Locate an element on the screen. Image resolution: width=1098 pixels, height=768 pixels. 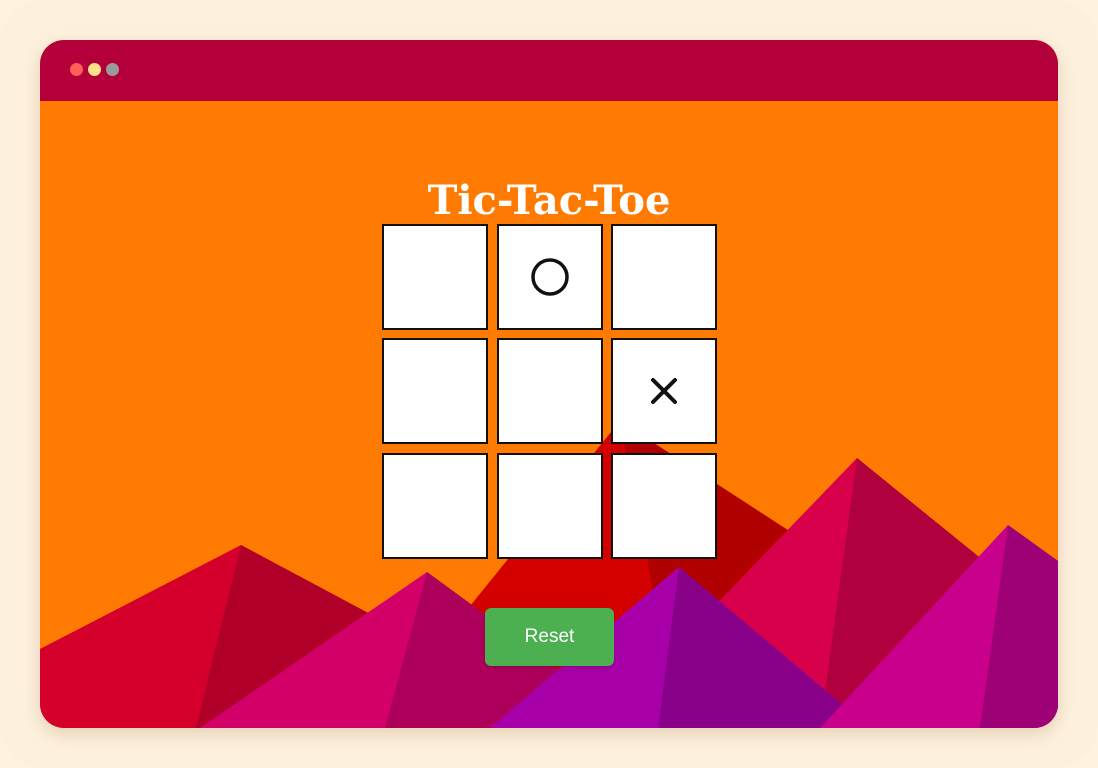
board-cell-x is located at coordinates (664, 391).